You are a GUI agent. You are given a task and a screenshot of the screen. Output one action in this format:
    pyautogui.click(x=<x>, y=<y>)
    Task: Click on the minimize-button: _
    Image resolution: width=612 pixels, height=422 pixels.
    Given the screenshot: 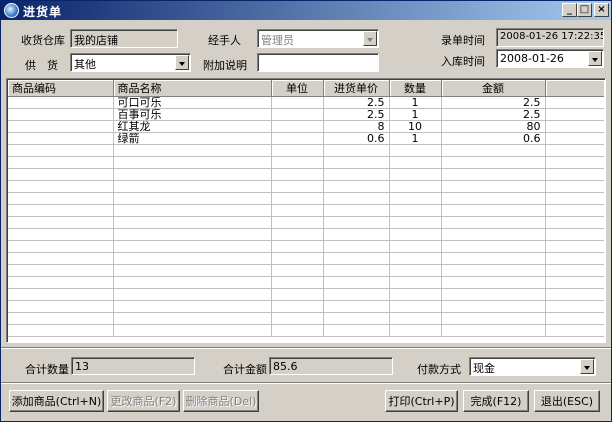 What is the action you would take?
    pyautogui.click(x=569, y=10)
    